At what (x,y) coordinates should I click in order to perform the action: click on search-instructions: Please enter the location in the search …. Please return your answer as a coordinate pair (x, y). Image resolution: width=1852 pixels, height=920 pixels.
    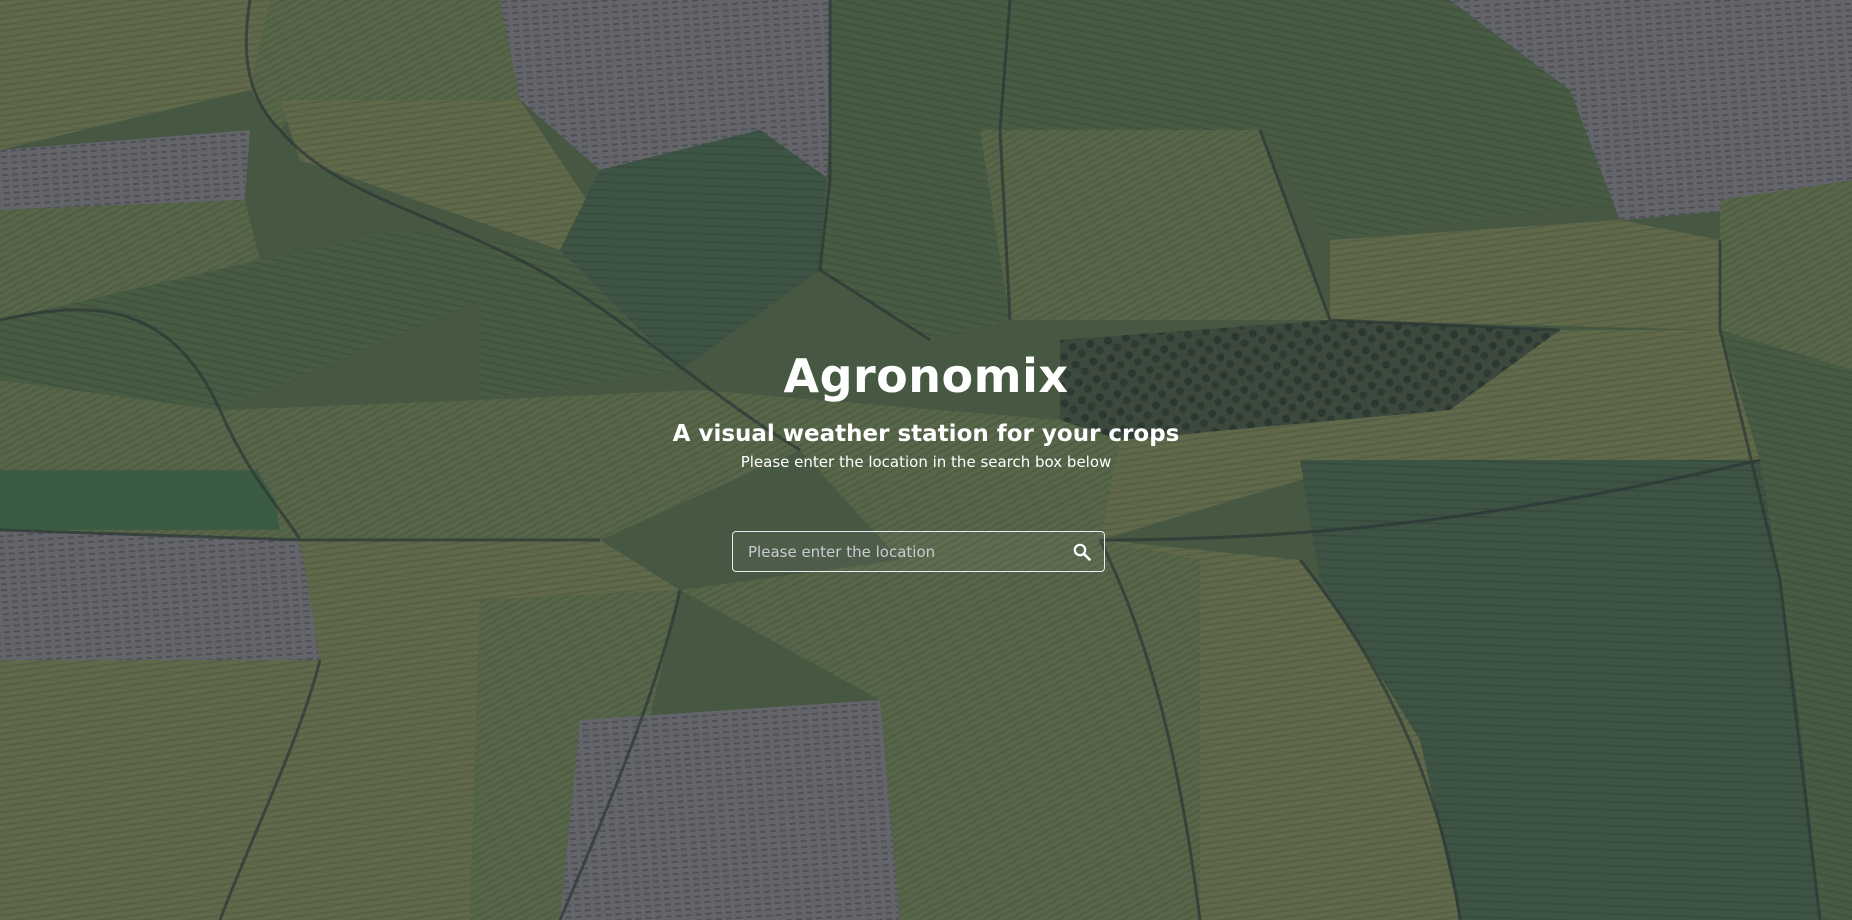
    Looking at the image, I should click on (926, 462).